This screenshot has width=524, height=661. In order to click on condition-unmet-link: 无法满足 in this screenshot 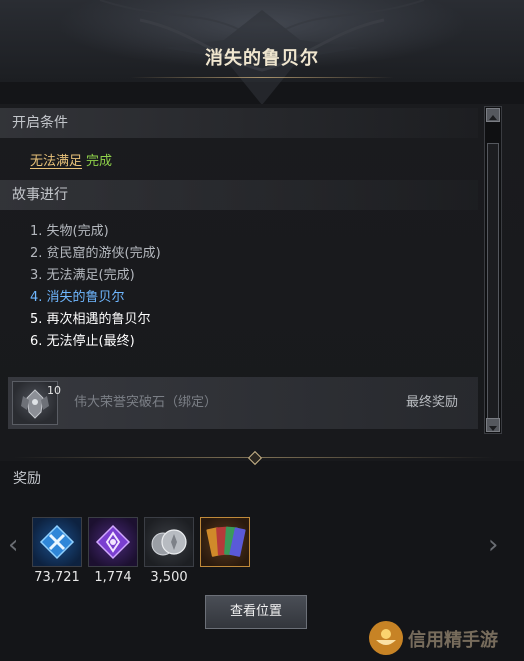, I will do `click(56, 161)`.